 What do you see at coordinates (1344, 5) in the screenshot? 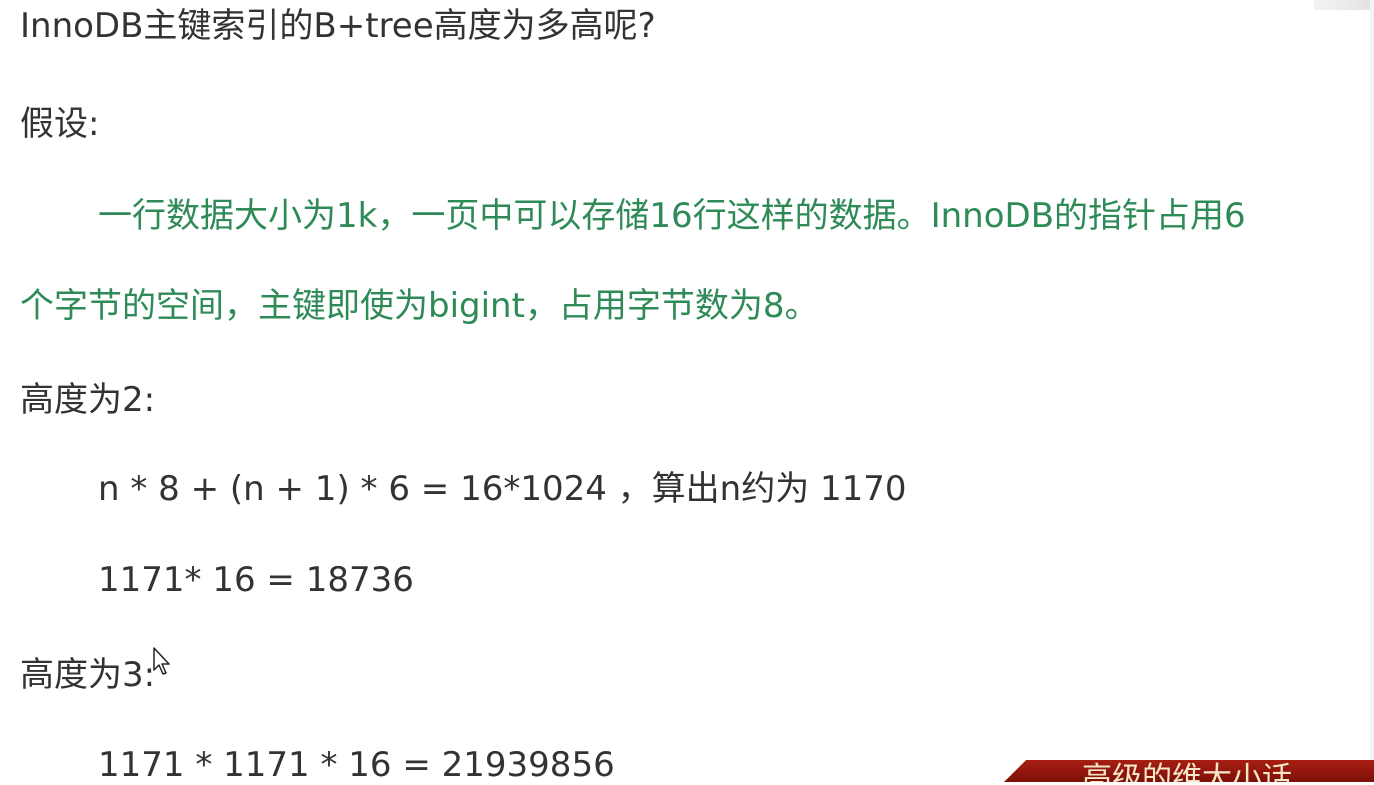
I see `window-top-bar` at bounding box center [1344, 5].